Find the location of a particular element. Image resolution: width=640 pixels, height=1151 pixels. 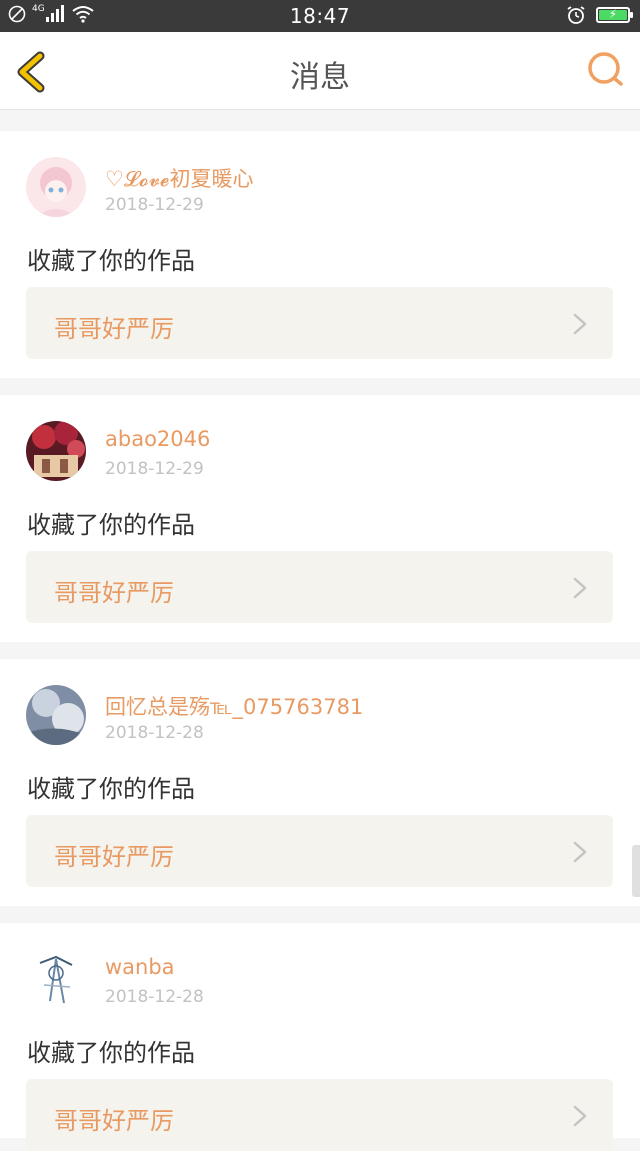

search-icon is located at coordinates (605, 69).